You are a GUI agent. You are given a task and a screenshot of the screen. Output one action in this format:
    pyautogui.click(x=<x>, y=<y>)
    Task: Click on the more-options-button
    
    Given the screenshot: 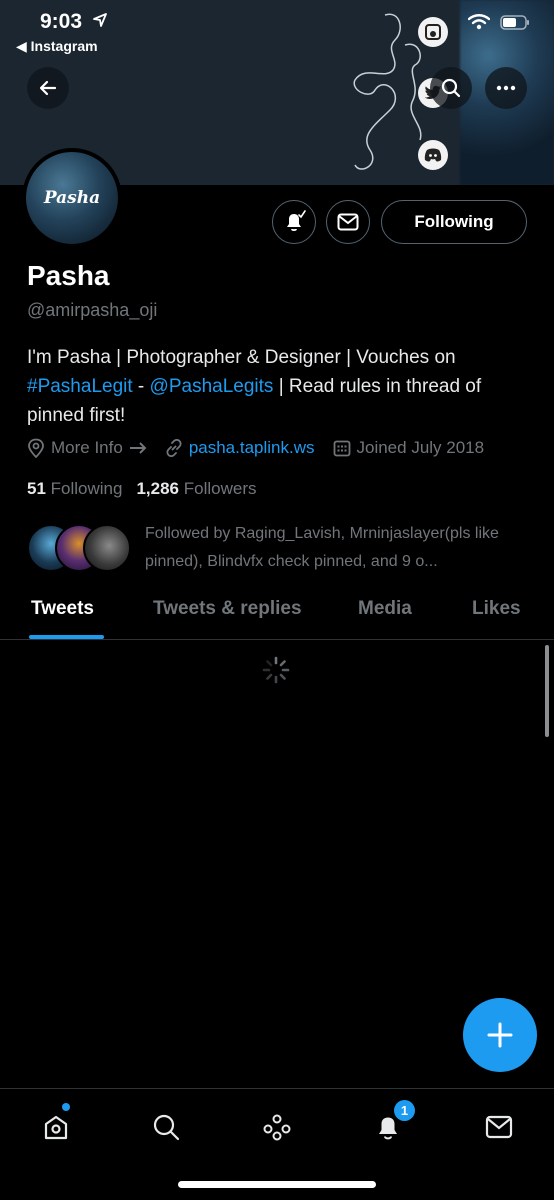 What is the action you would take?
    pyautogui.click(x=506, y=88)
    